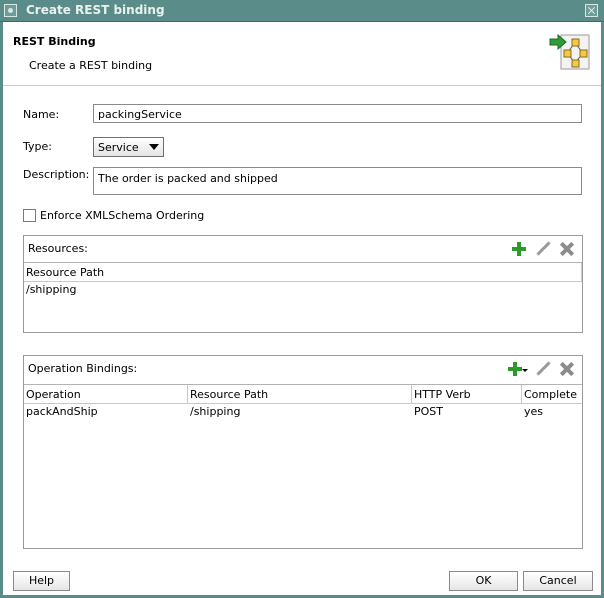 The width and height of the screenshot is (604, 598). I want to click on name-field: packingService, so click(337, 113).